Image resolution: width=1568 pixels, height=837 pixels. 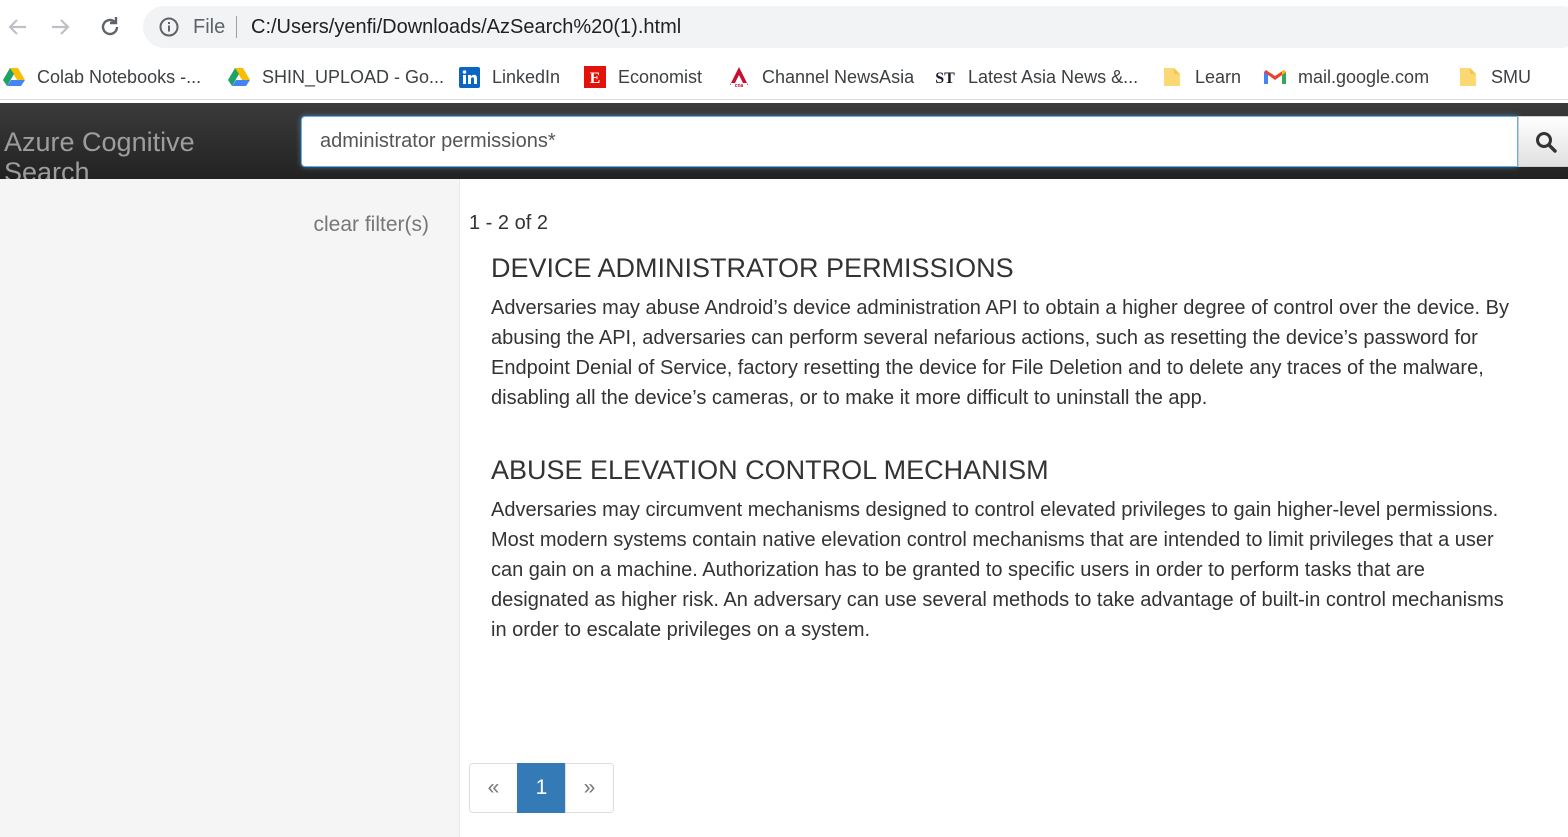 What do you see at coordinates (739, 77) in the screenshot?
I see `cna-icon: cna` at bounding box center [739, 77].